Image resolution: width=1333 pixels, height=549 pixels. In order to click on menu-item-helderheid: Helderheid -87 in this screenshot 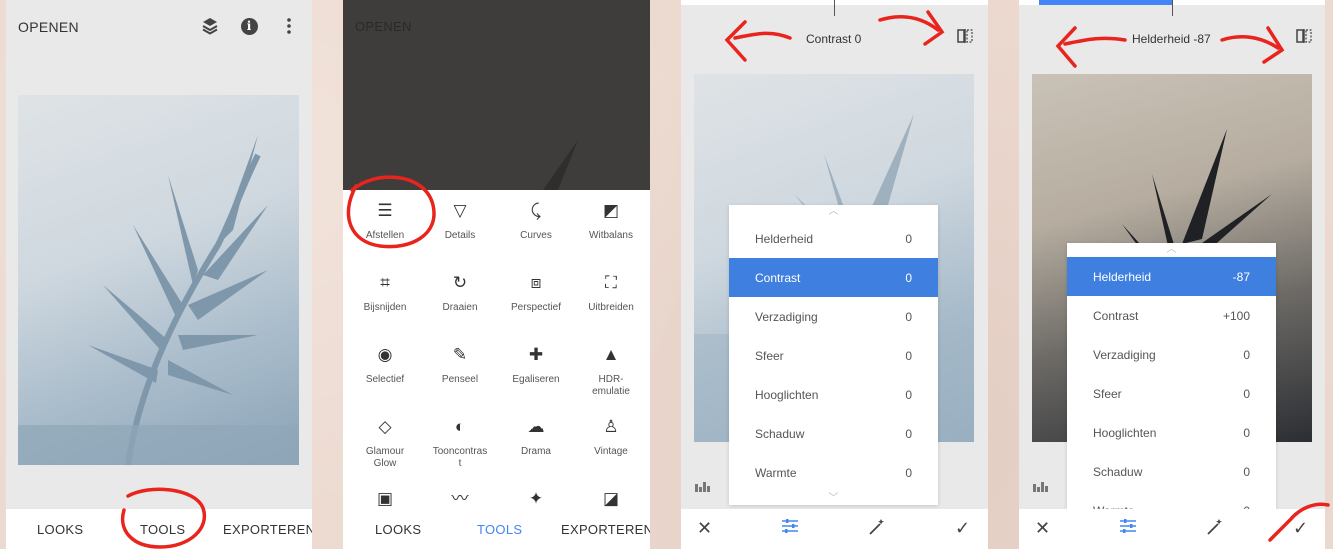, I will do `click(1171, 276)`.